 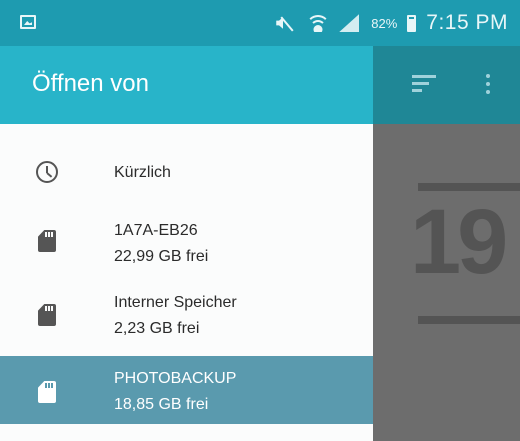 What do you see at coordinates (469, 320) in the screenshot?
I see `background-divider` at bounding box center [469, 320].